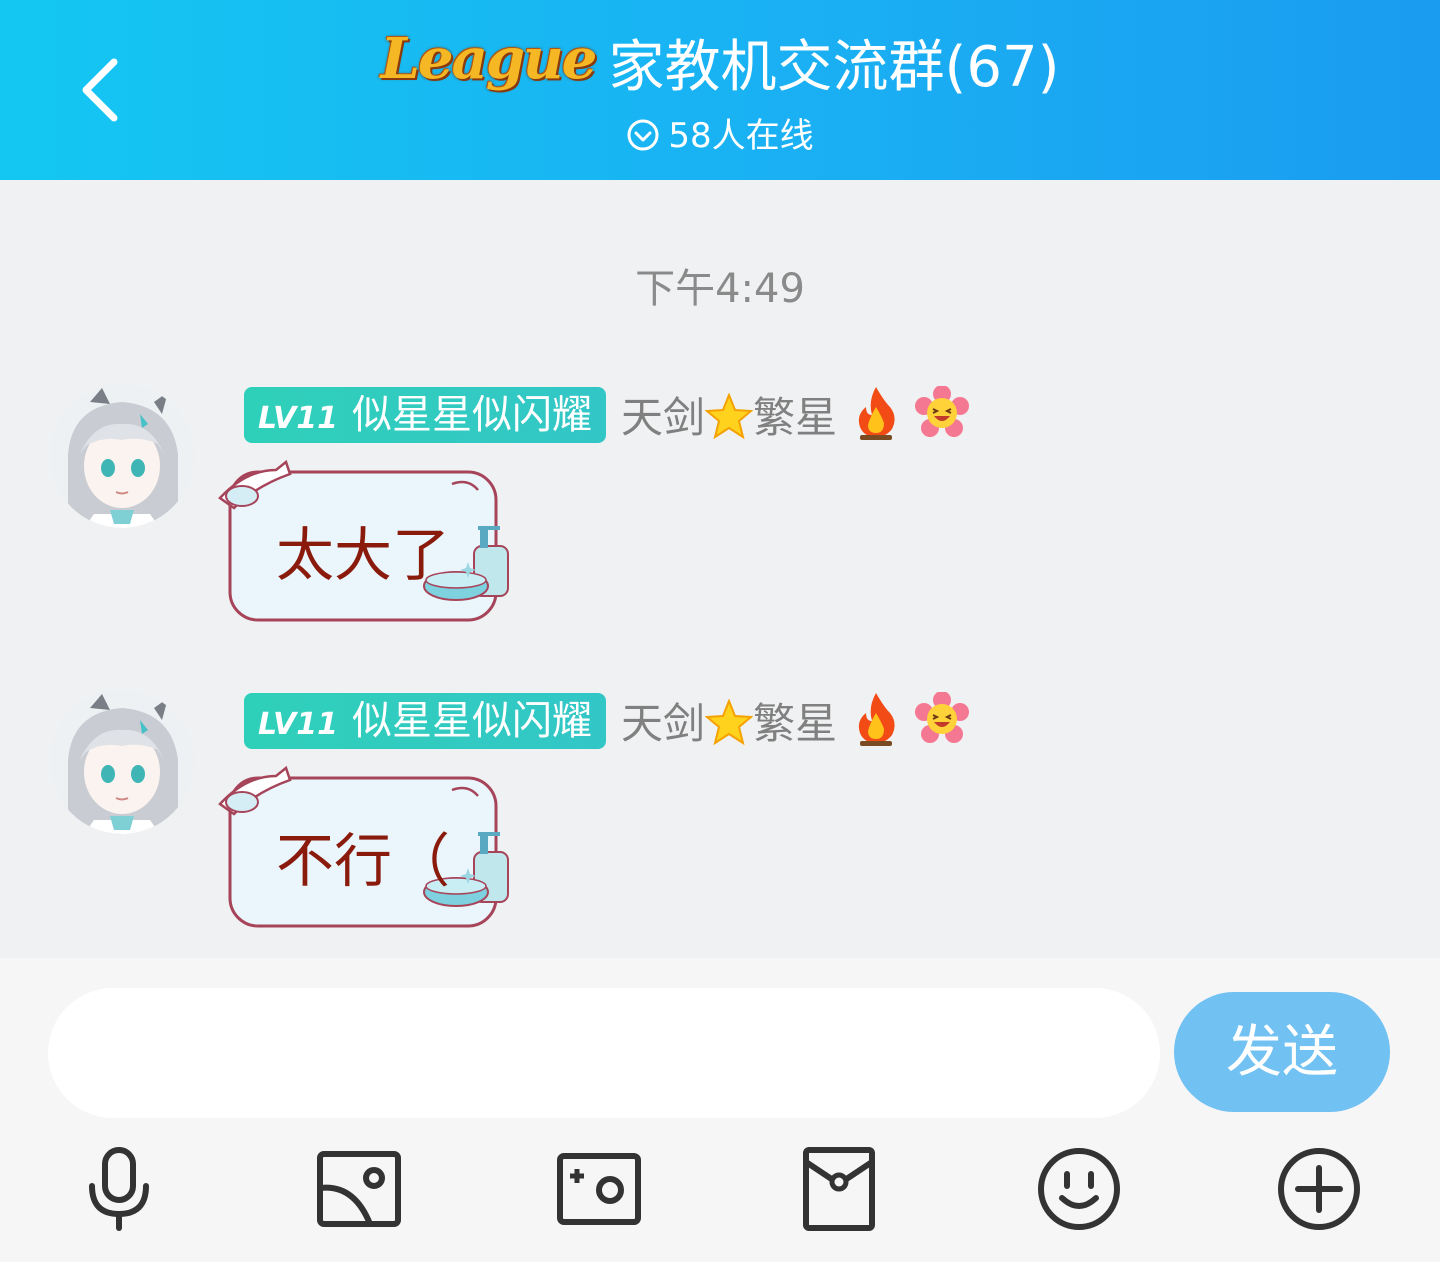 This screenshot has height=1262, width=1440. What do you see at coordinates (489, 58) in the screenshot?
I see `league-logo: League` at bounding box center [489, 58].